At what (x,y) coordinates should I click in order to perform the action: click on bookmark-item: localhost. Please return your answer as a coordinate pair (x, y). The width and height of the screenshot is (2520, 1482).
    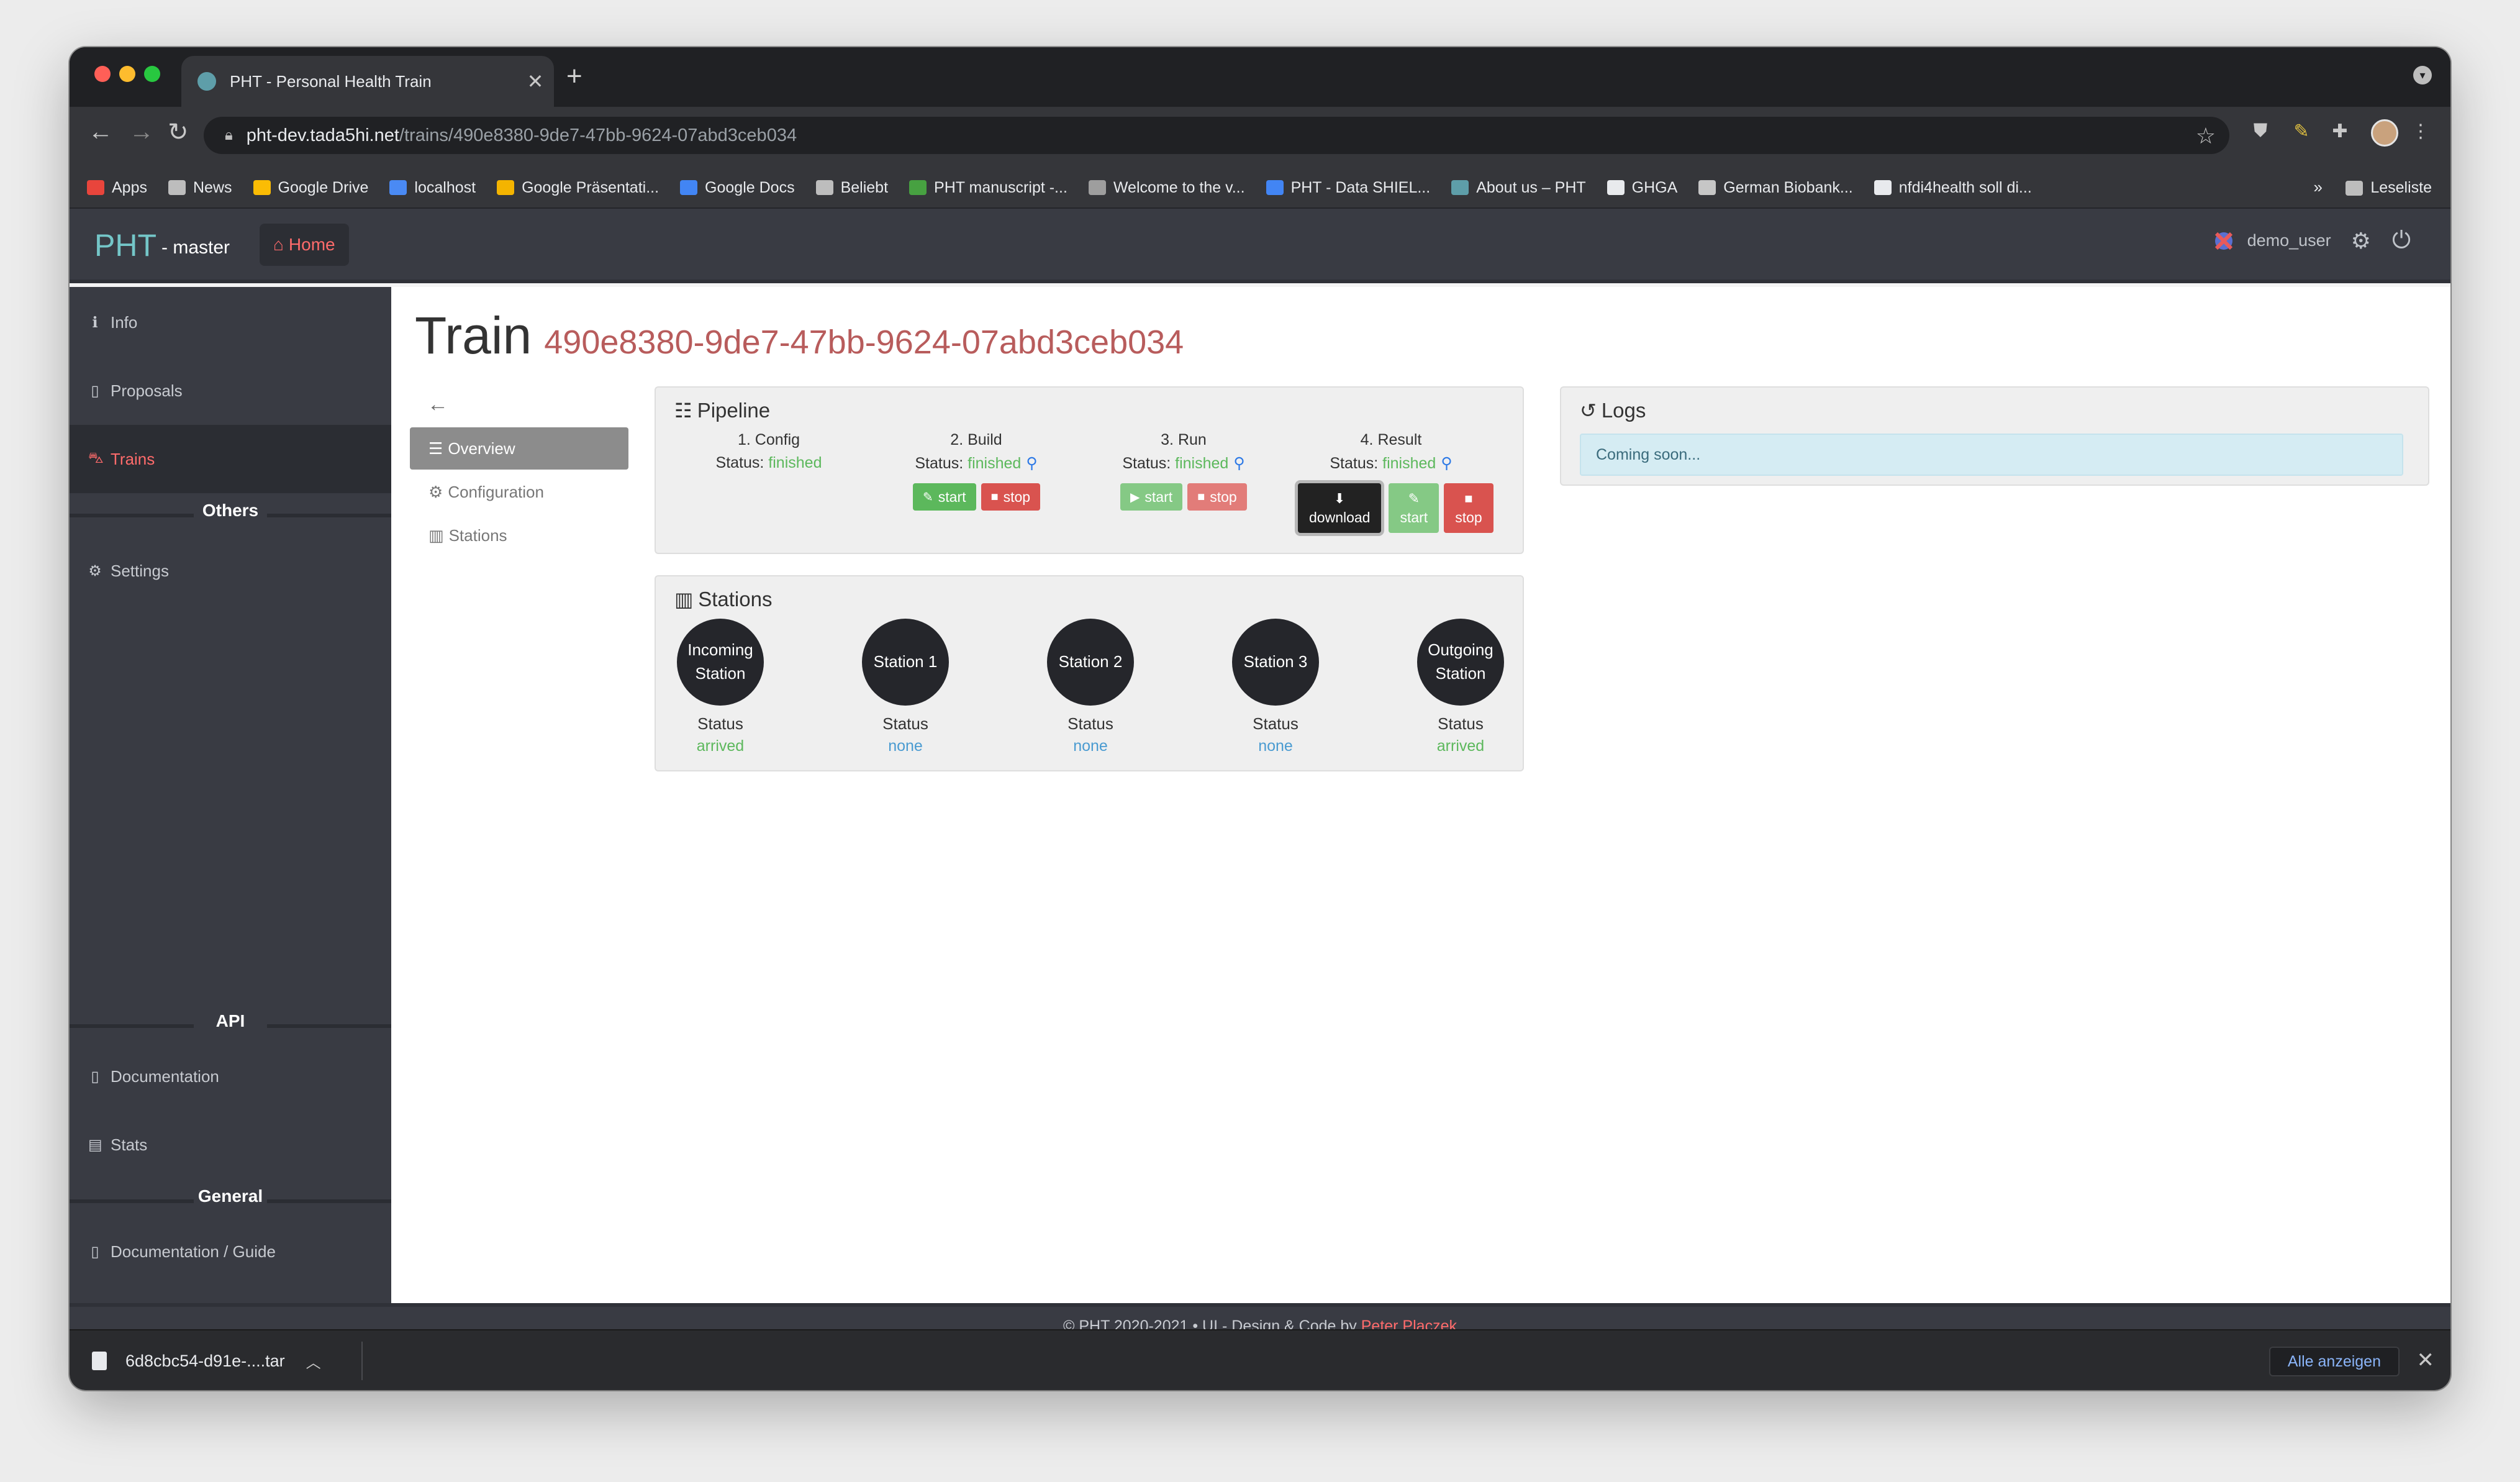
    Looking at the image, I should click on (432, 188).